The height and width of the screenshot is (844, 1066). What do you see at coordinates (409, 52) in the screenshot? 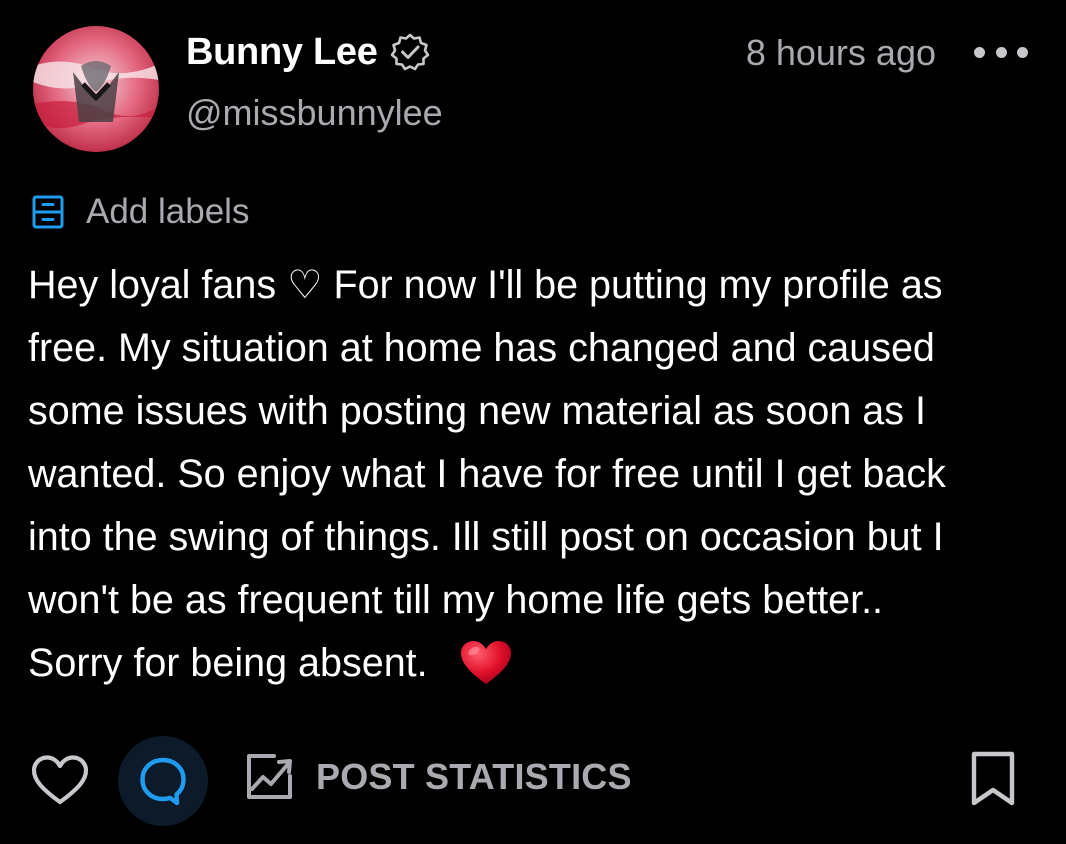
I see `verified-badge-icon` at bounding box center [409, 52].